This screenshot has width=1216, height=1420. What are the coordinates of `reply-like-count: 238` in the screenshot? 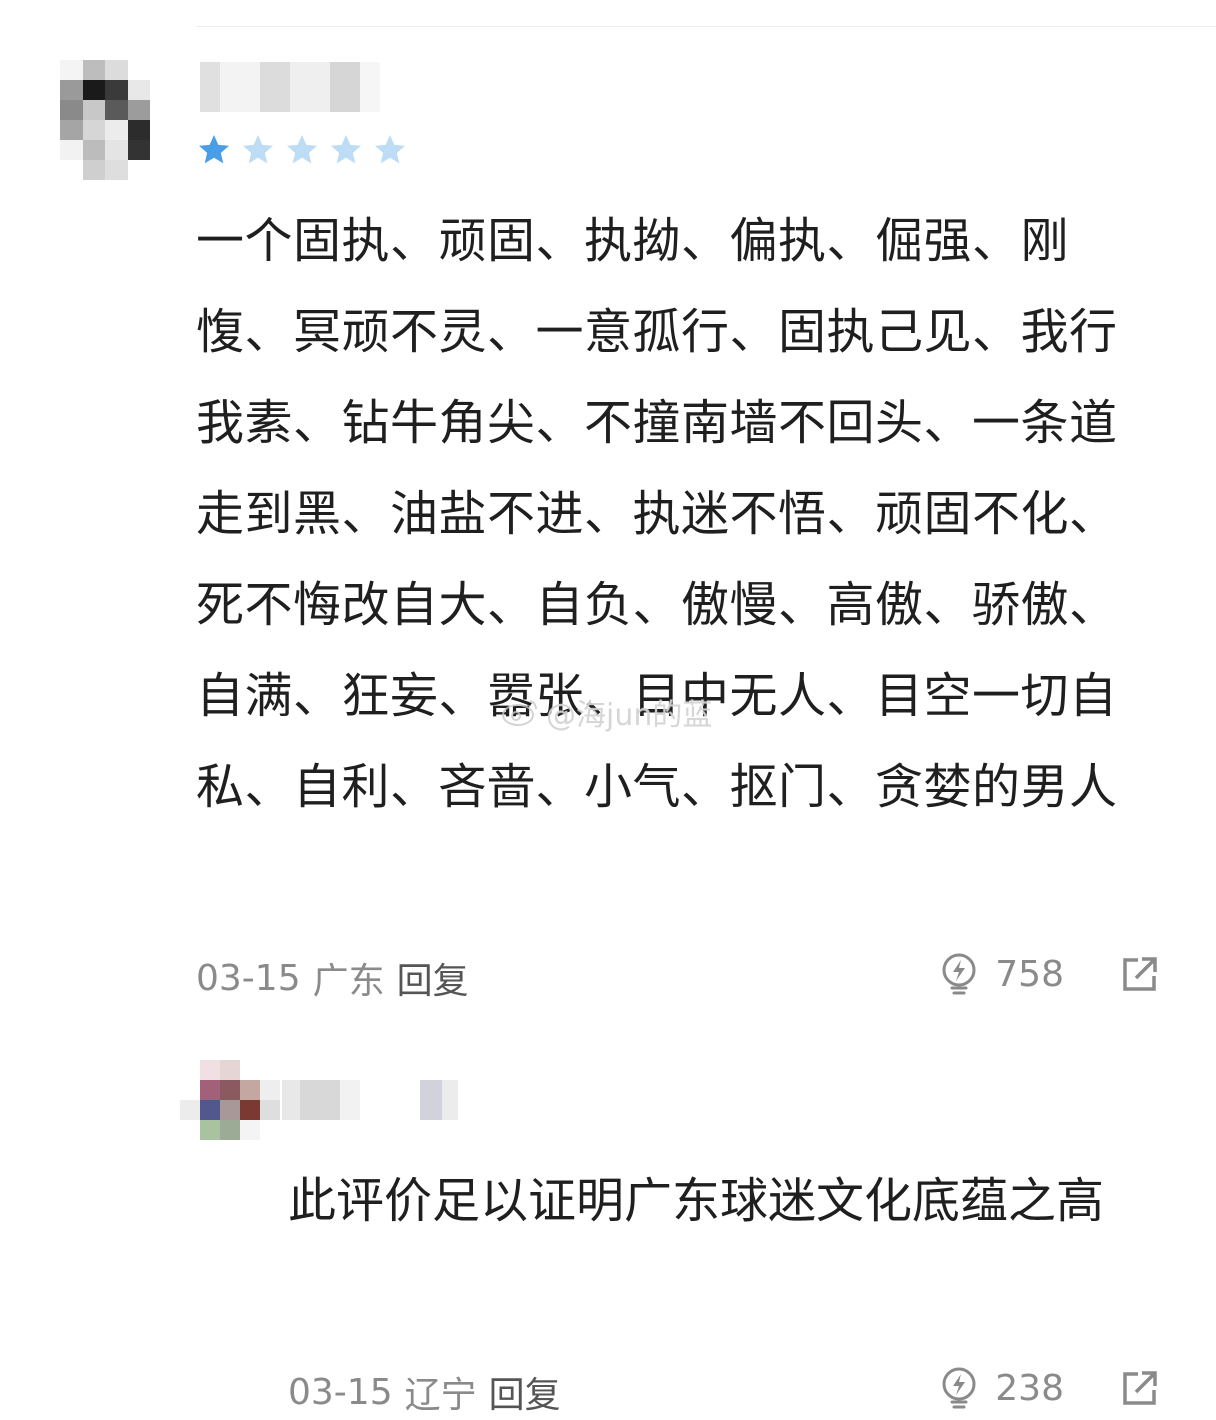 It's located at (1029, 1388).